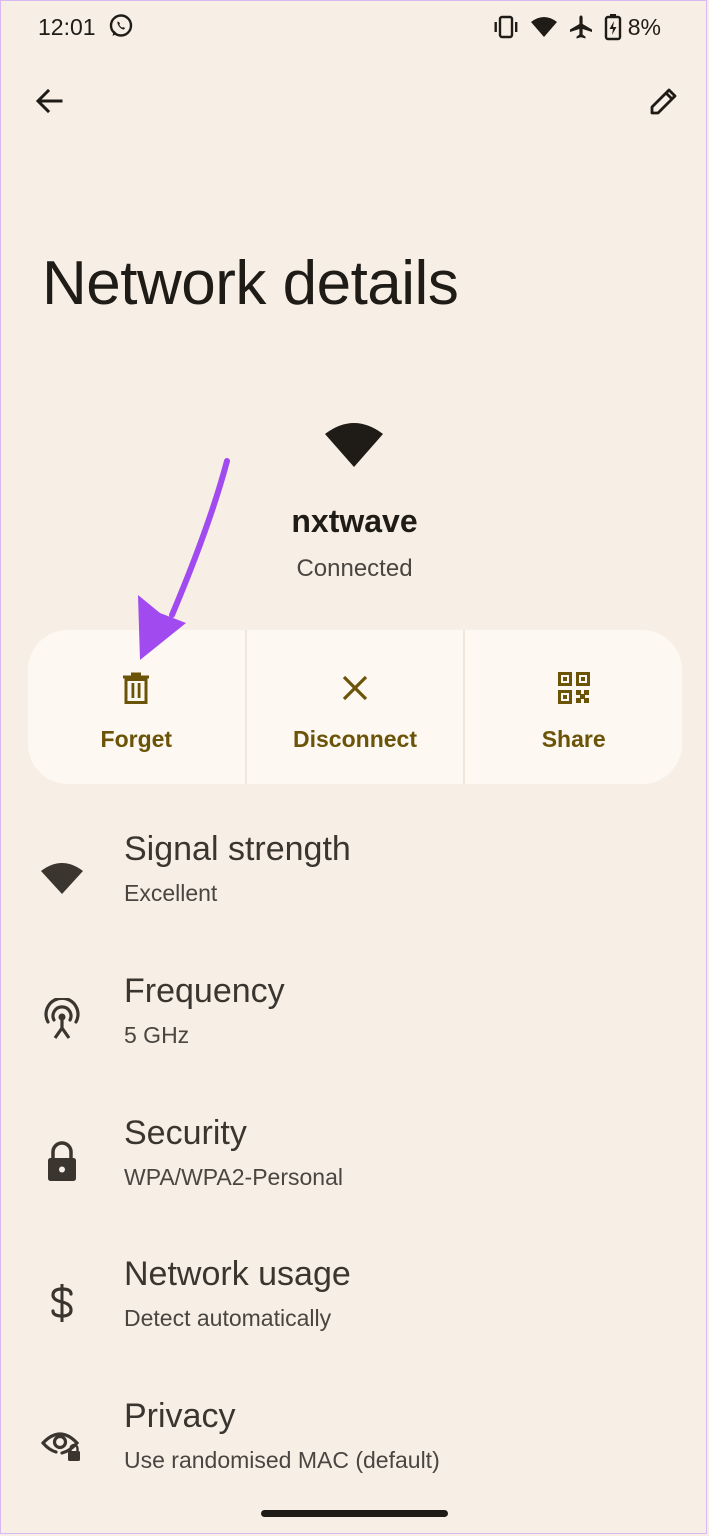 This screenshot has height=1536, width=709. What do you see at coordinates (355, 688) in the screenshot?
I see `close-icon` at bounding box center [355, 688].